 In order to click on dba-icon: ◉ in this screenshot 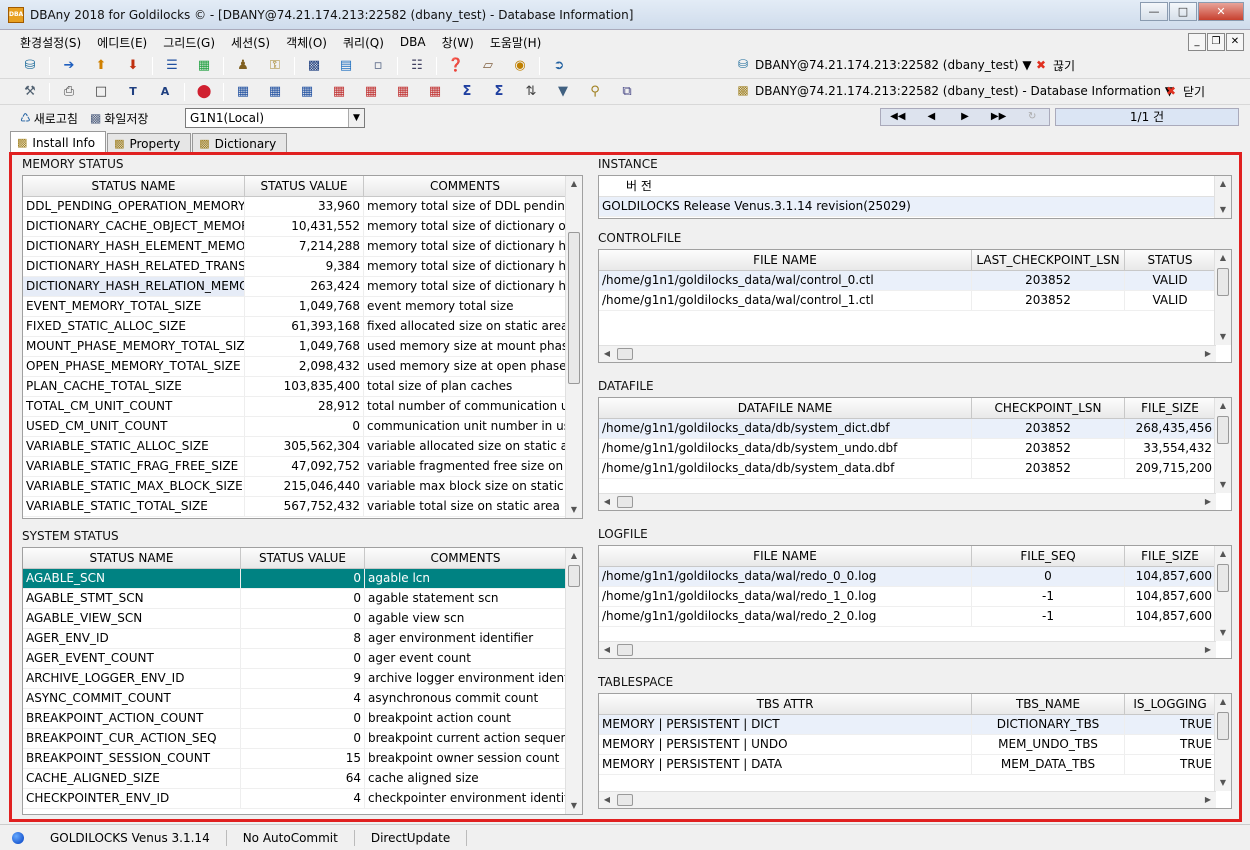, I will do `click(520, 66)`.